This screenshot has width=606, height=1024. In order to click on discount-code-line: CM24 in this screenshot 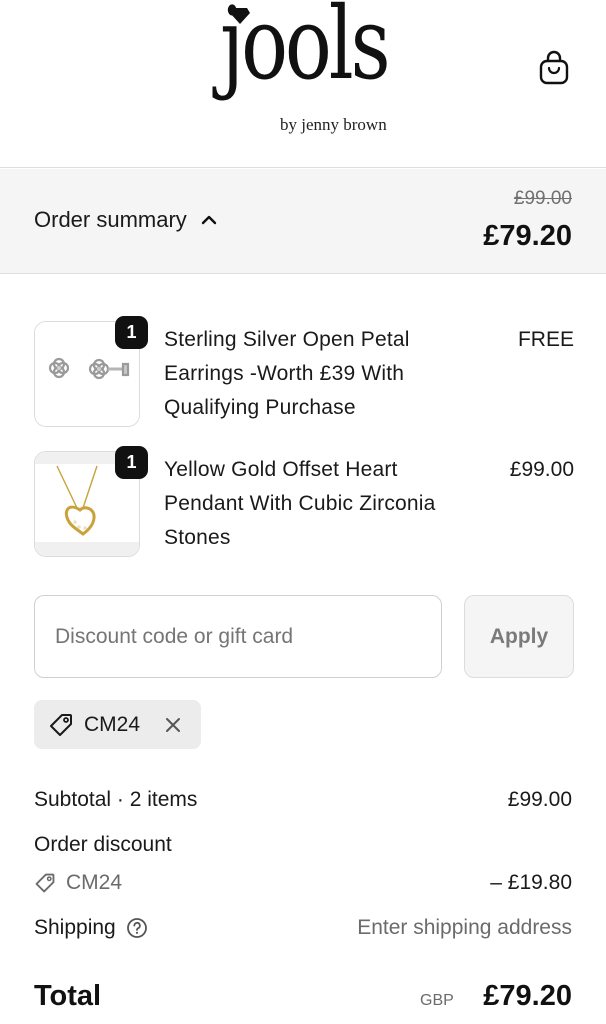, I will do `click(78, 883)`.